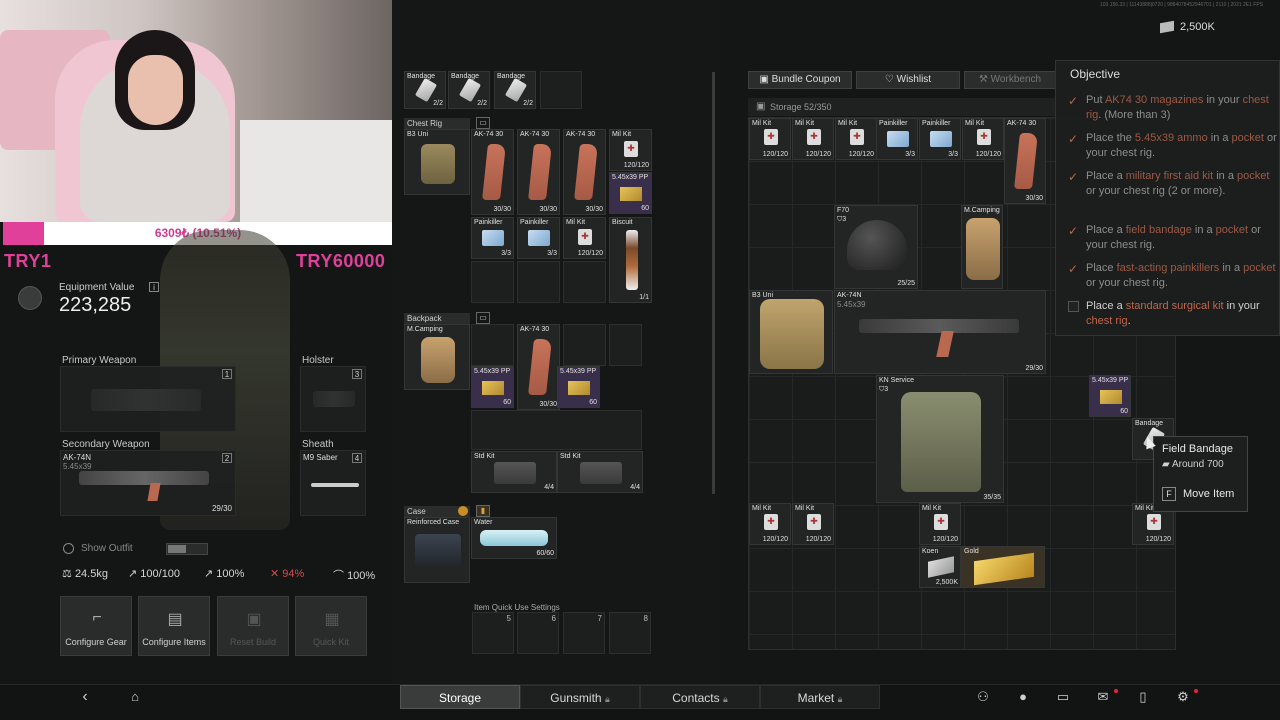 This screenshot has height=720, width=1280. What do you see at coordinates (696, 698) in the screenshot?
I see `tab-contacts-label: Contacts` at bounding box center [696, 698].